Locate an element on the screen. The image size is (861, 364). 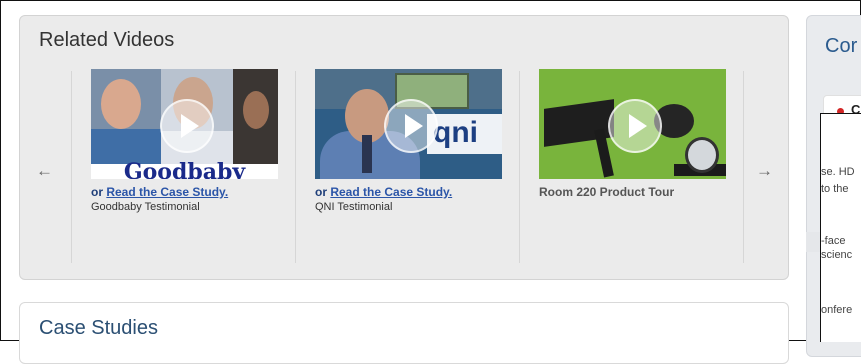
video-card-room220: Room 220 Product Tour is located at coordinates (633, 134).